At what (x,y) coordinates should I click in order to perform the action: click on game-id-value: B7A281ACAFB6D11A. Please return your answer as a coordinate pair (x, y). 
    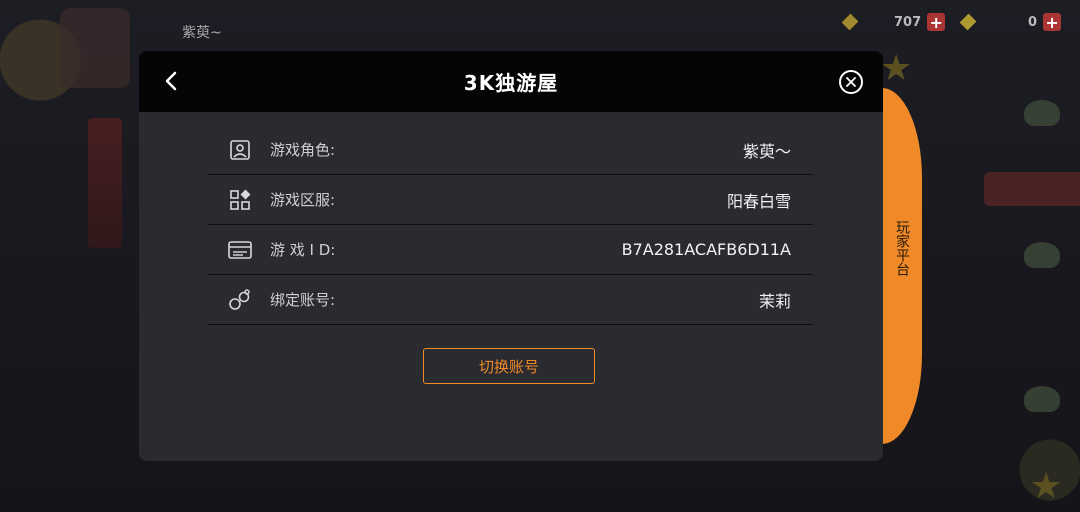
    Looking at the image, I should click on (706, 249).